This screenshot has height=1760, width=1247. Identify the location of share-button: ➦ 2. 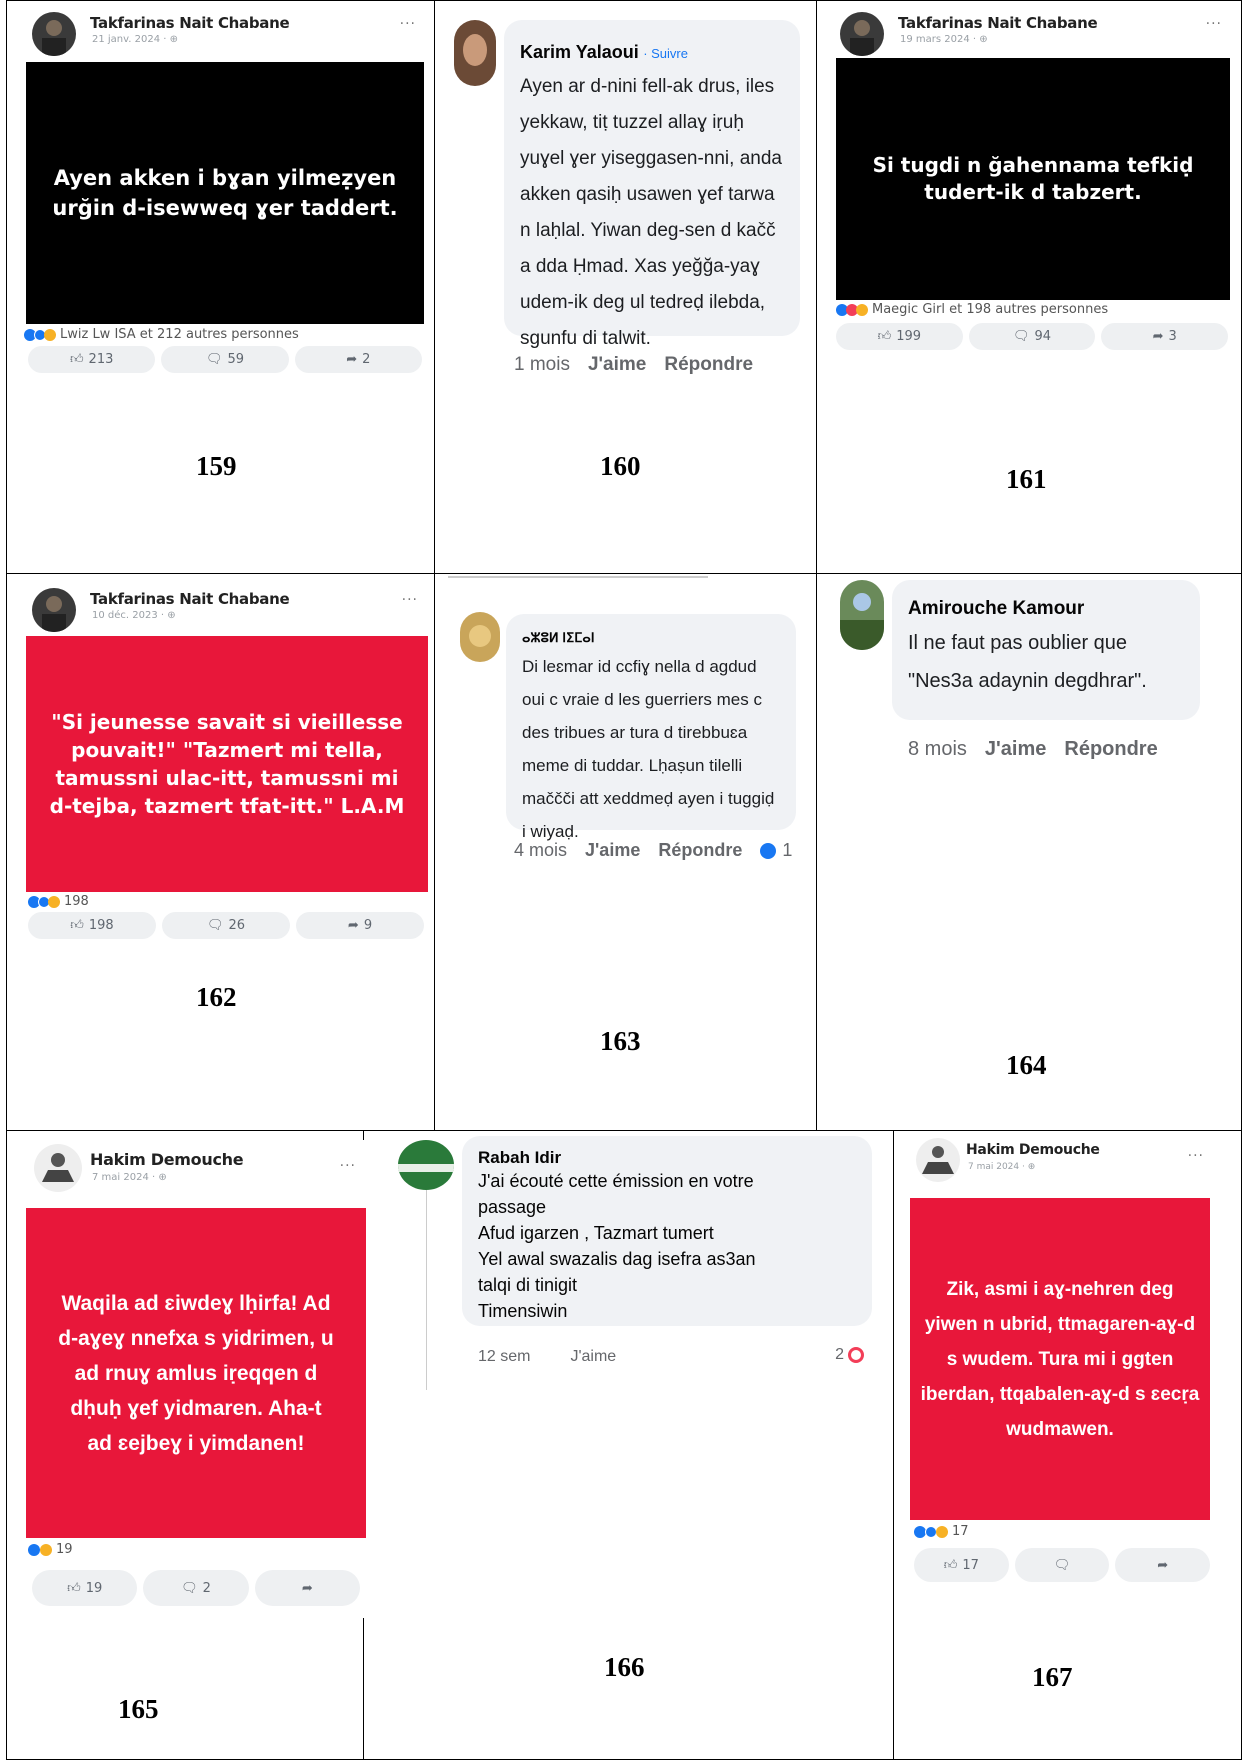
(358, 359).